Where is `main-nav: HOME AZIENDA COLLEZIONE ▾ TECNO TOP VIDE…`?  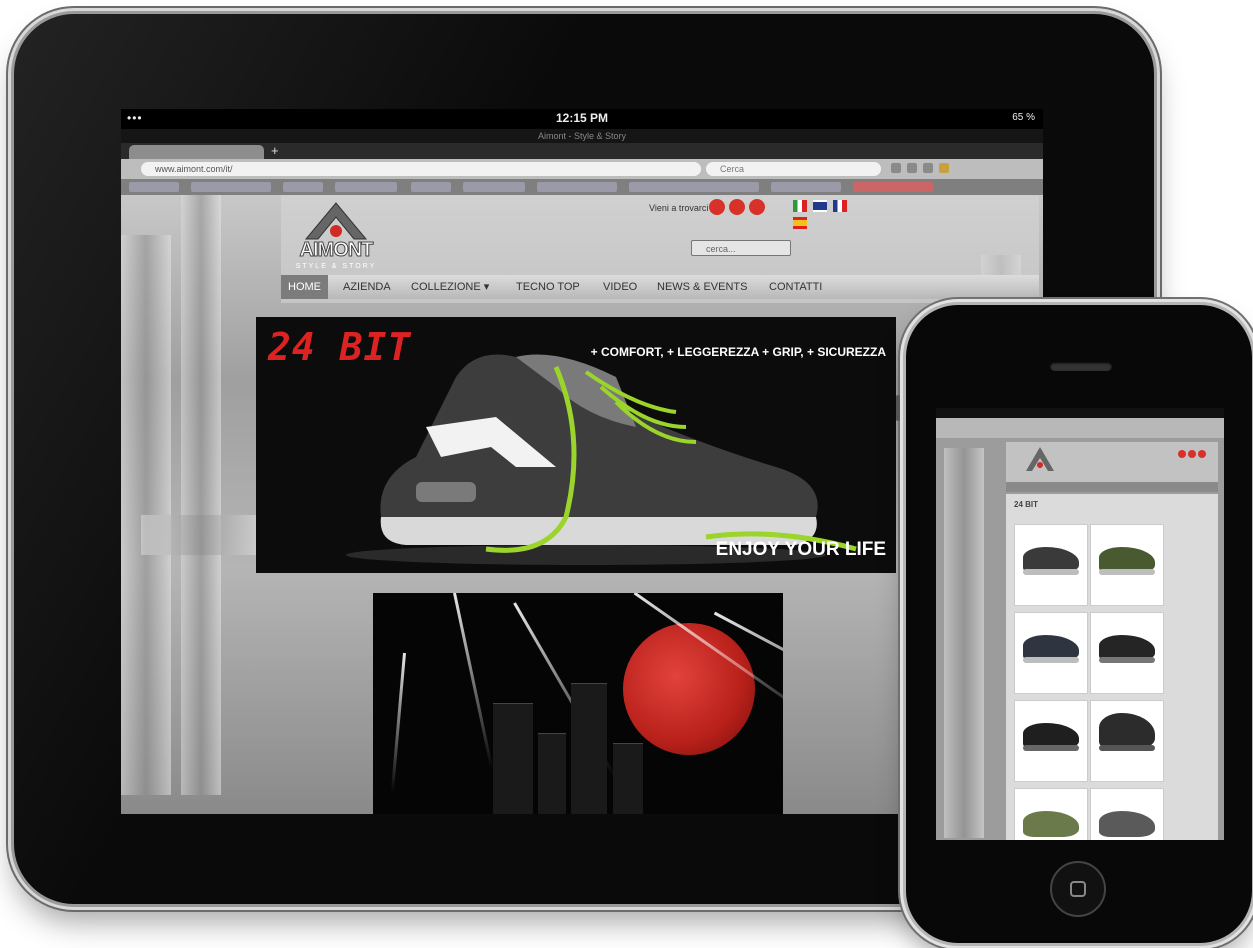 main-nav: HOME AZIENDA COLLEZIONE ▾ TECNO TOP VIDE… is located at coordinates (660, 287).